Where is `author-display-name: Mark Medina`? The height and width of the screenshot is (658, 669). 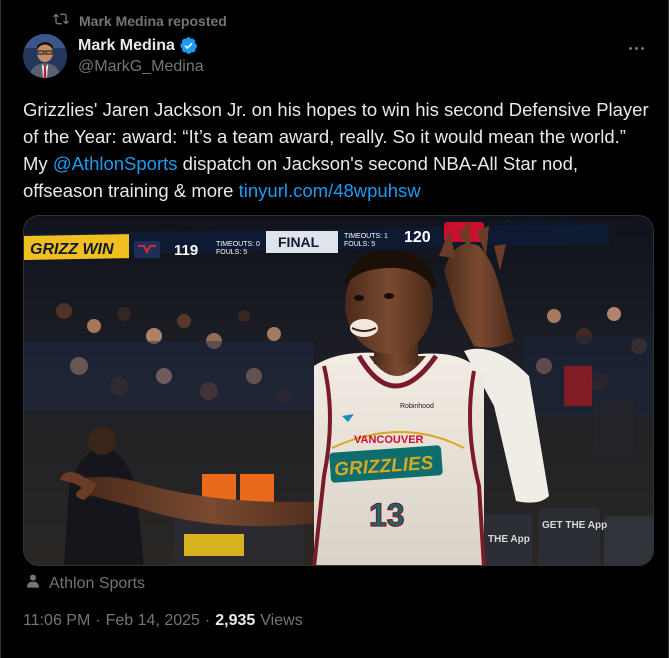
author-display-name: Mark Medina is located at coordinates (126, 46).